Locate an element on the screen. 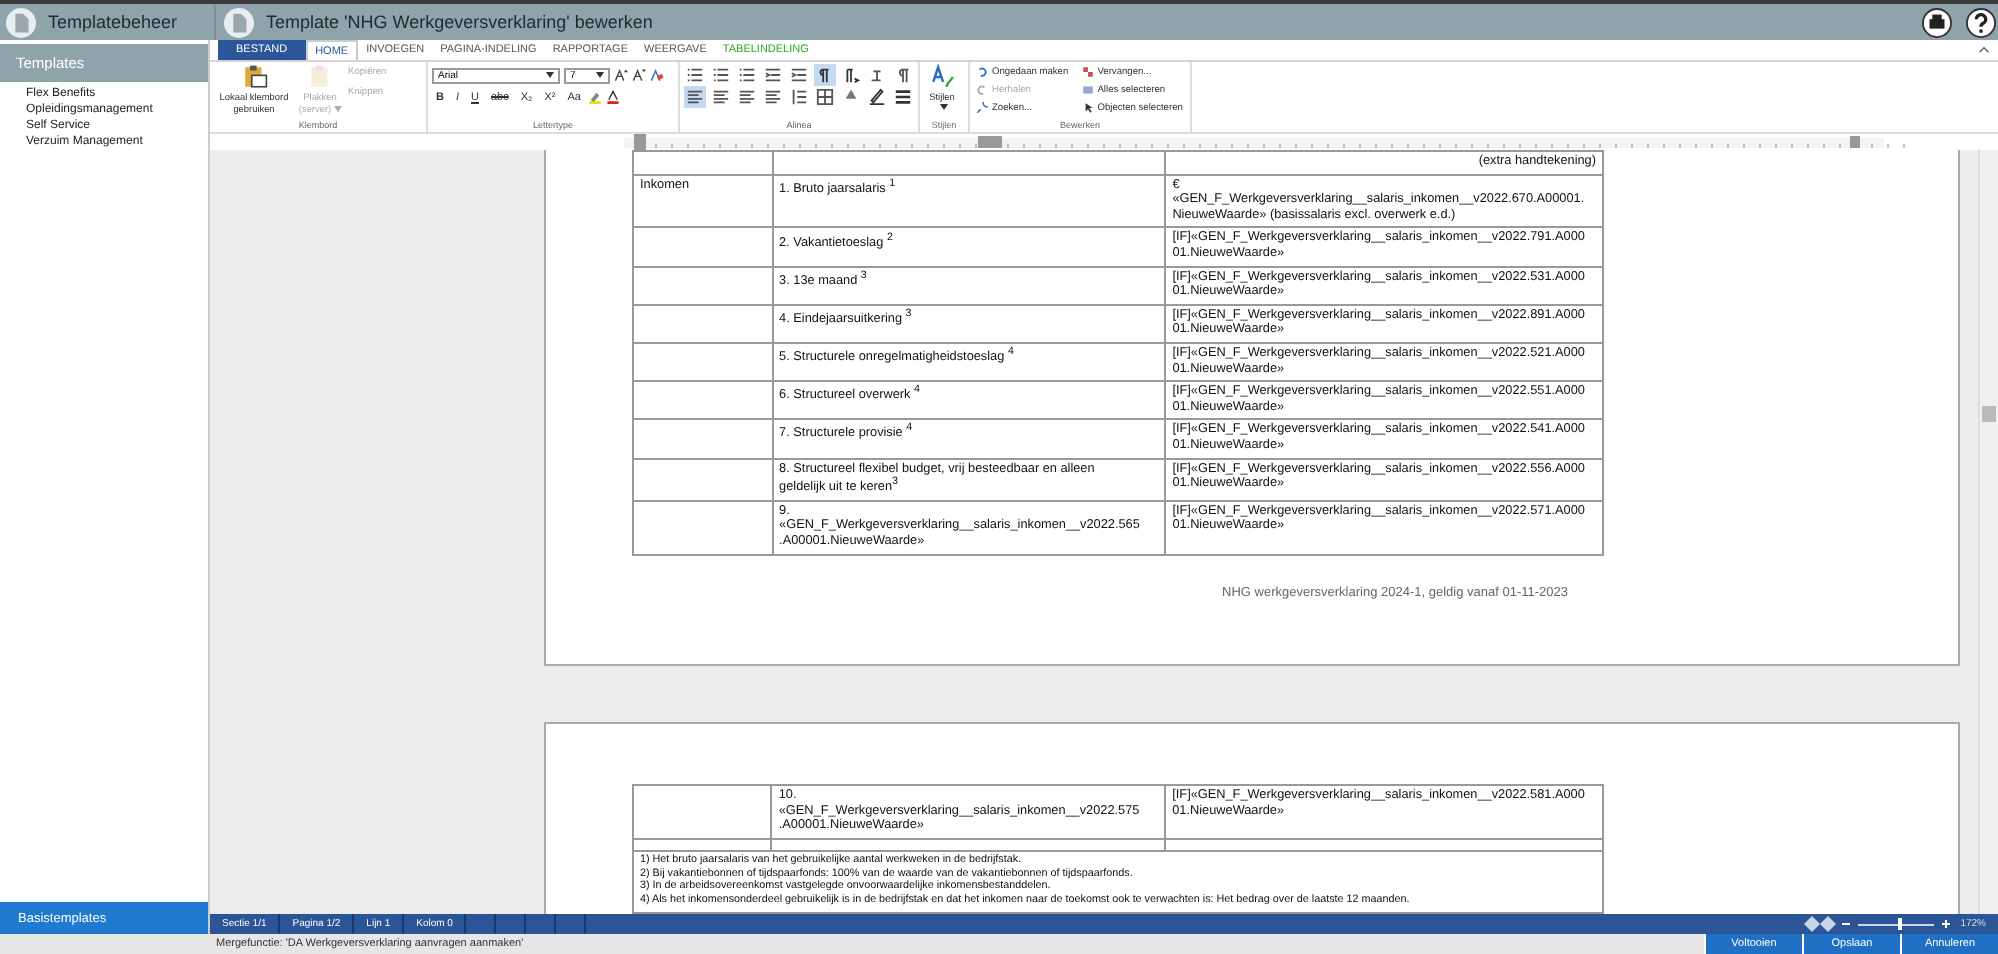 The height and width of the screenshot is (954, 1998). collapse-icon is located at coordinates (1984, 50).